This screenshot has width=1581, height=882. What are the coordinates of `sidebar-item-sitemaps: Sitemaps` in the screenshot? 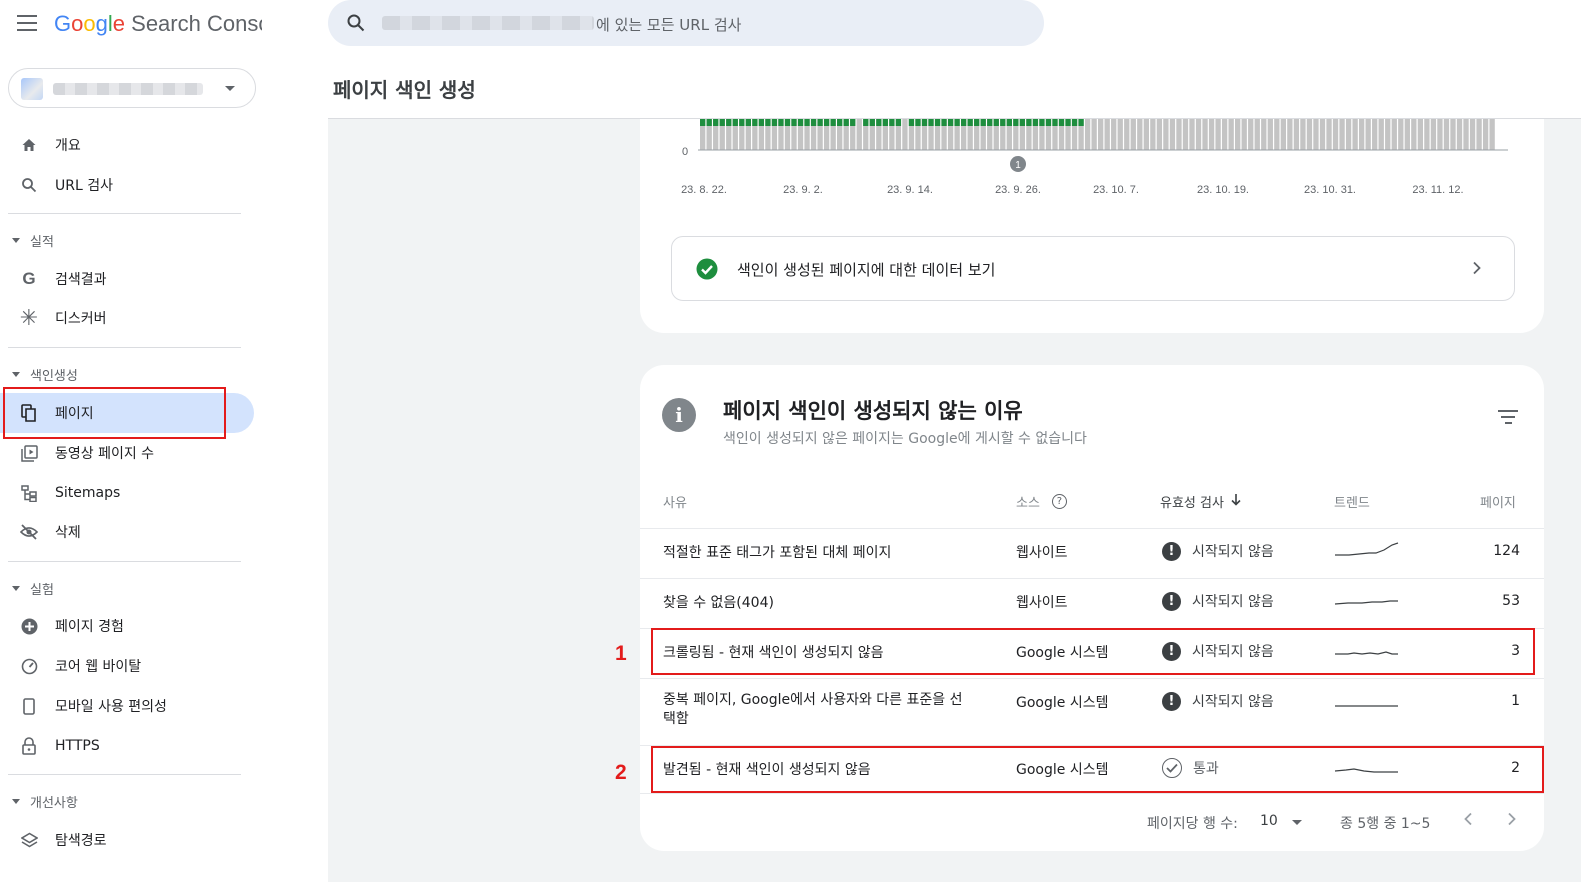 It's located at (127, 493).